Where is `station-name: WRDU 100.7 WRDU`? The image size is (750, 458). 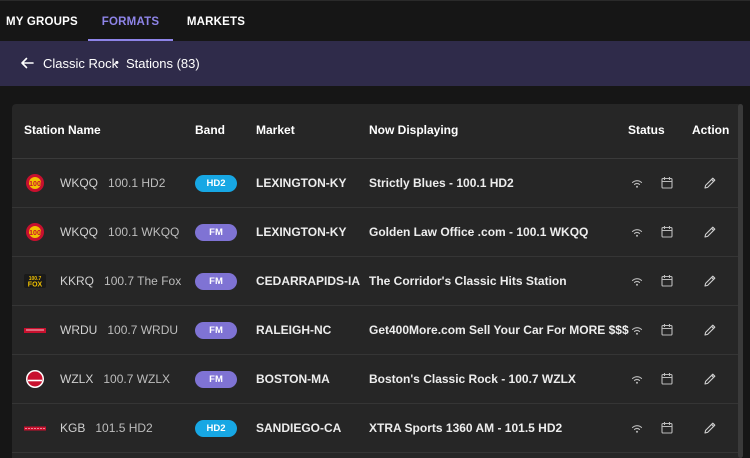 station-name: WRDU 100.7 WRDU is located at coordinates (119, 330).